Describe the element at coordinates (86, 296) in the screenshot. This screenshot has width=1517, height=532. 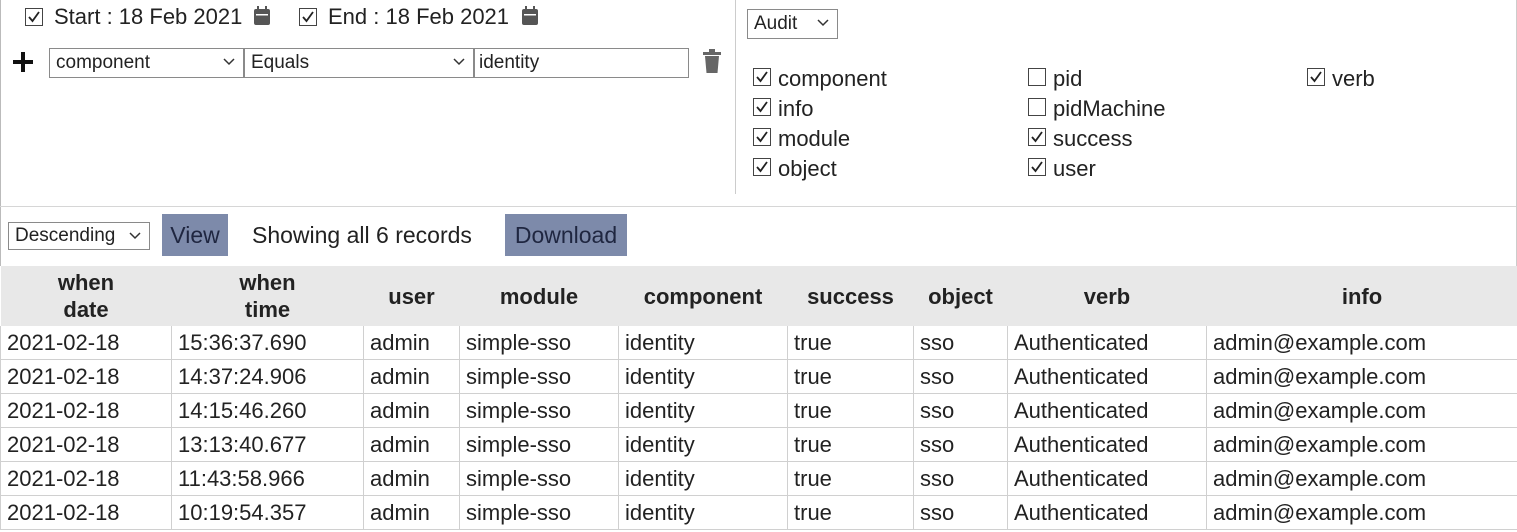
I see `column-header: when date` at that location.